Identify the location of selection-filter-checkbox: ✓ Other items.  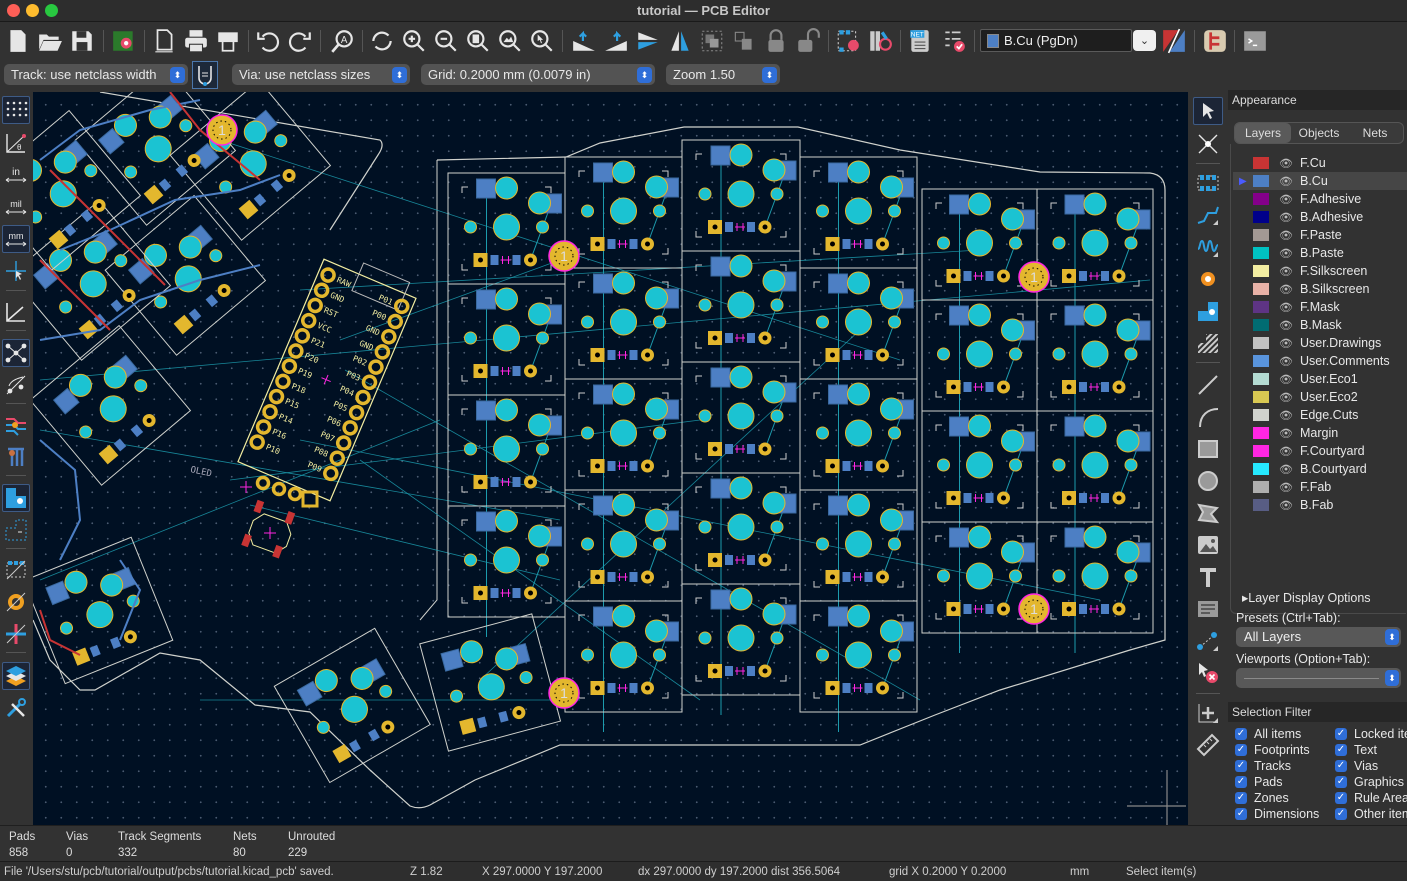
(1371, 814).